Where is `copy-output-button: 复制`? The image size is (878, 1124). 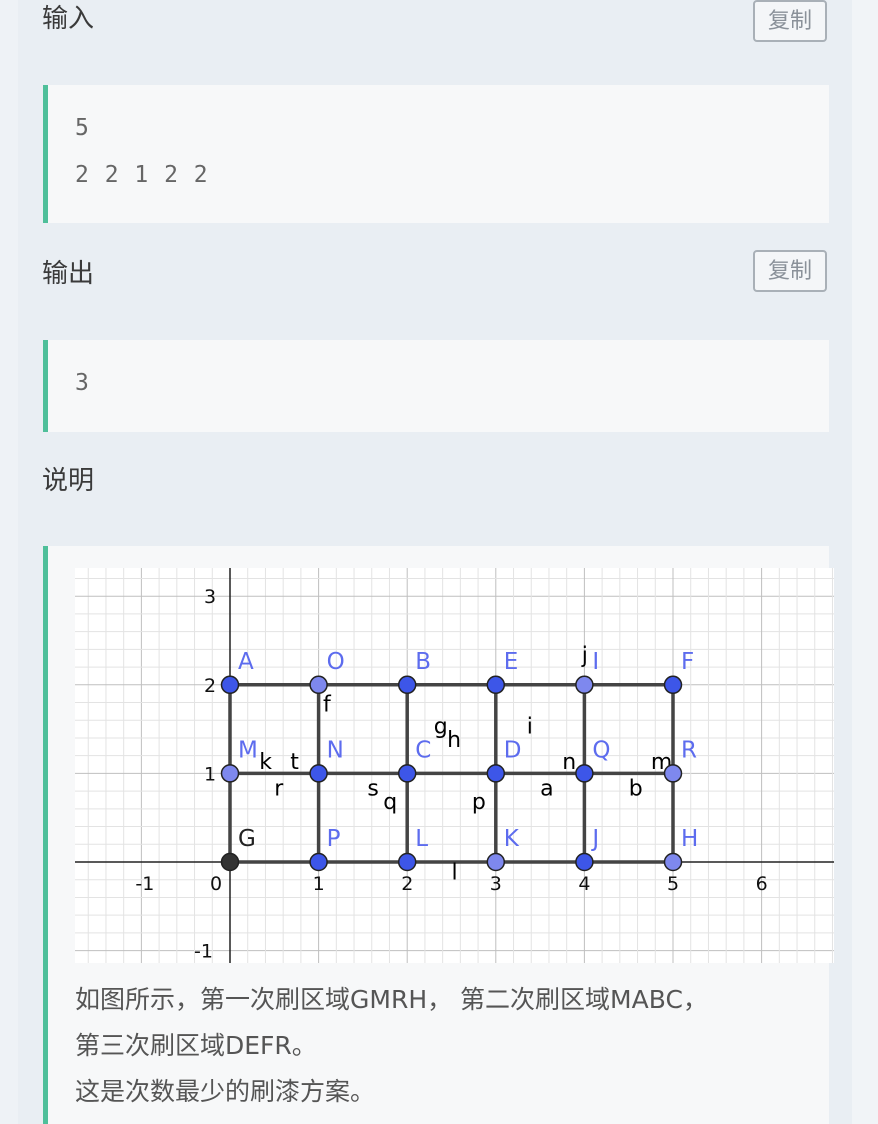 copy-output-button: 复制 is located at coordinates (790, 271).